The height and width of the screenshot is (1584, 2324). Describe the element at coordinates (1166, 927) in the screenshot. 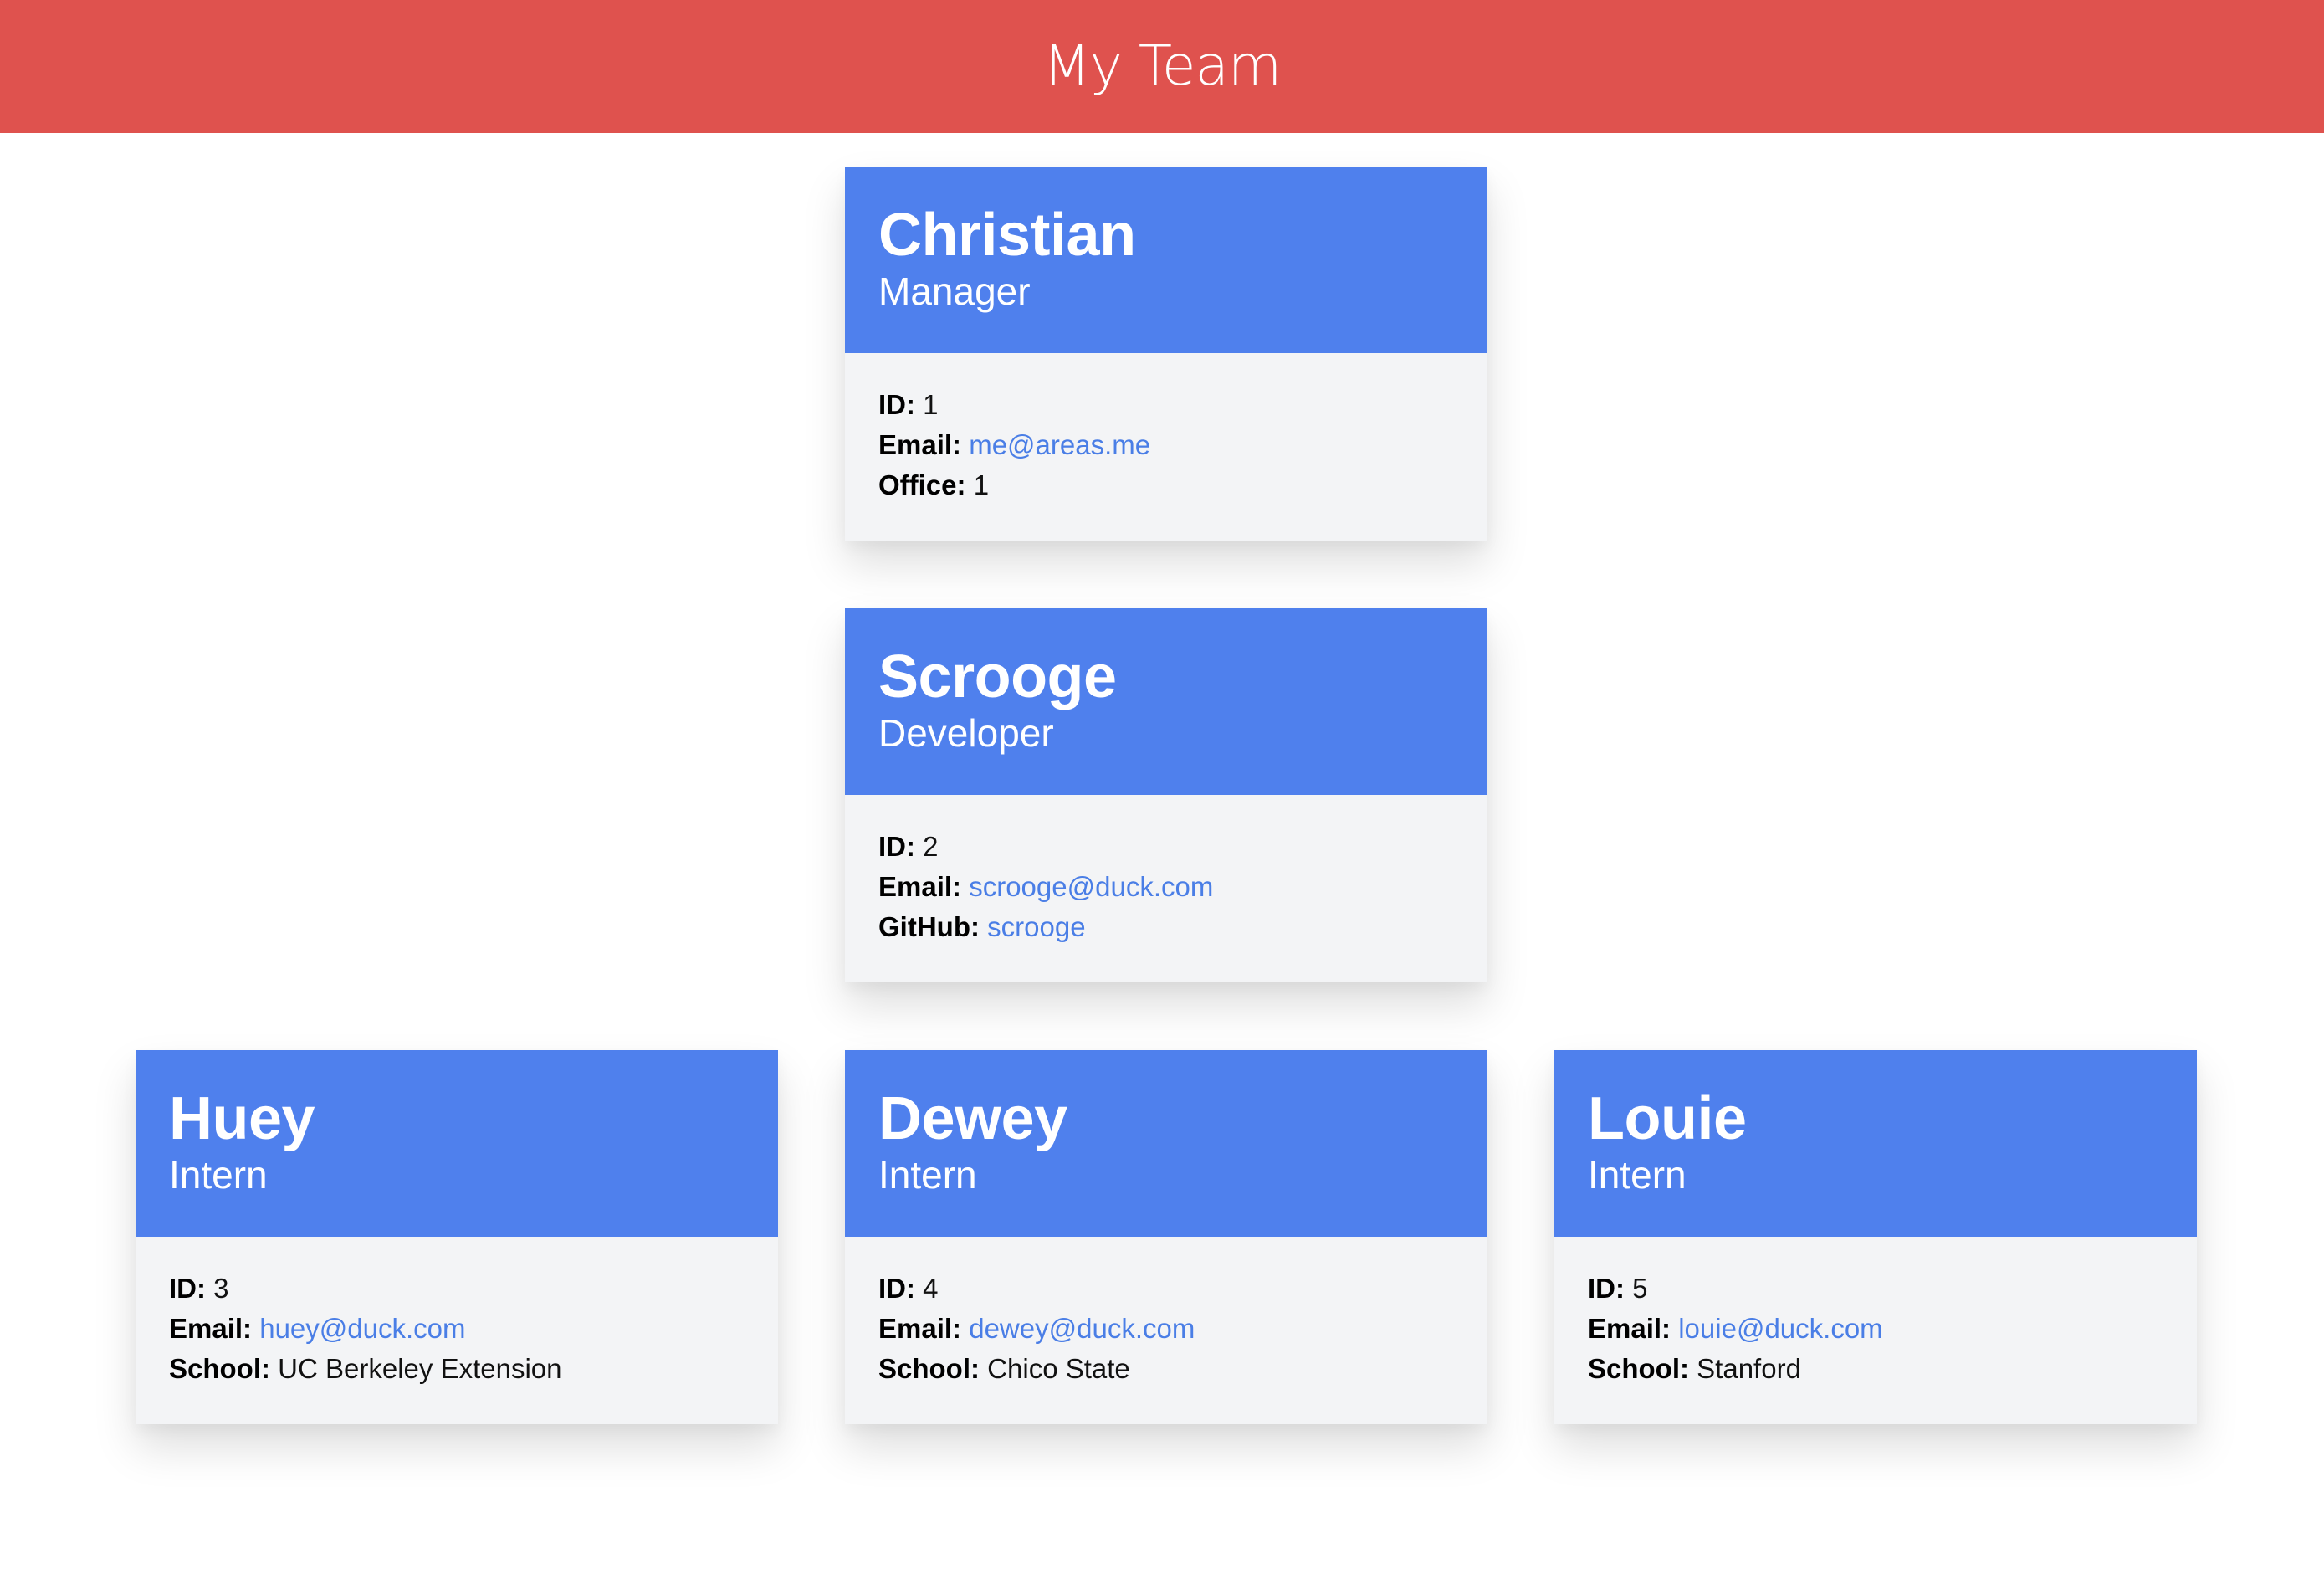

I see `employee-github-row: GitHub: scrooge` at that location.